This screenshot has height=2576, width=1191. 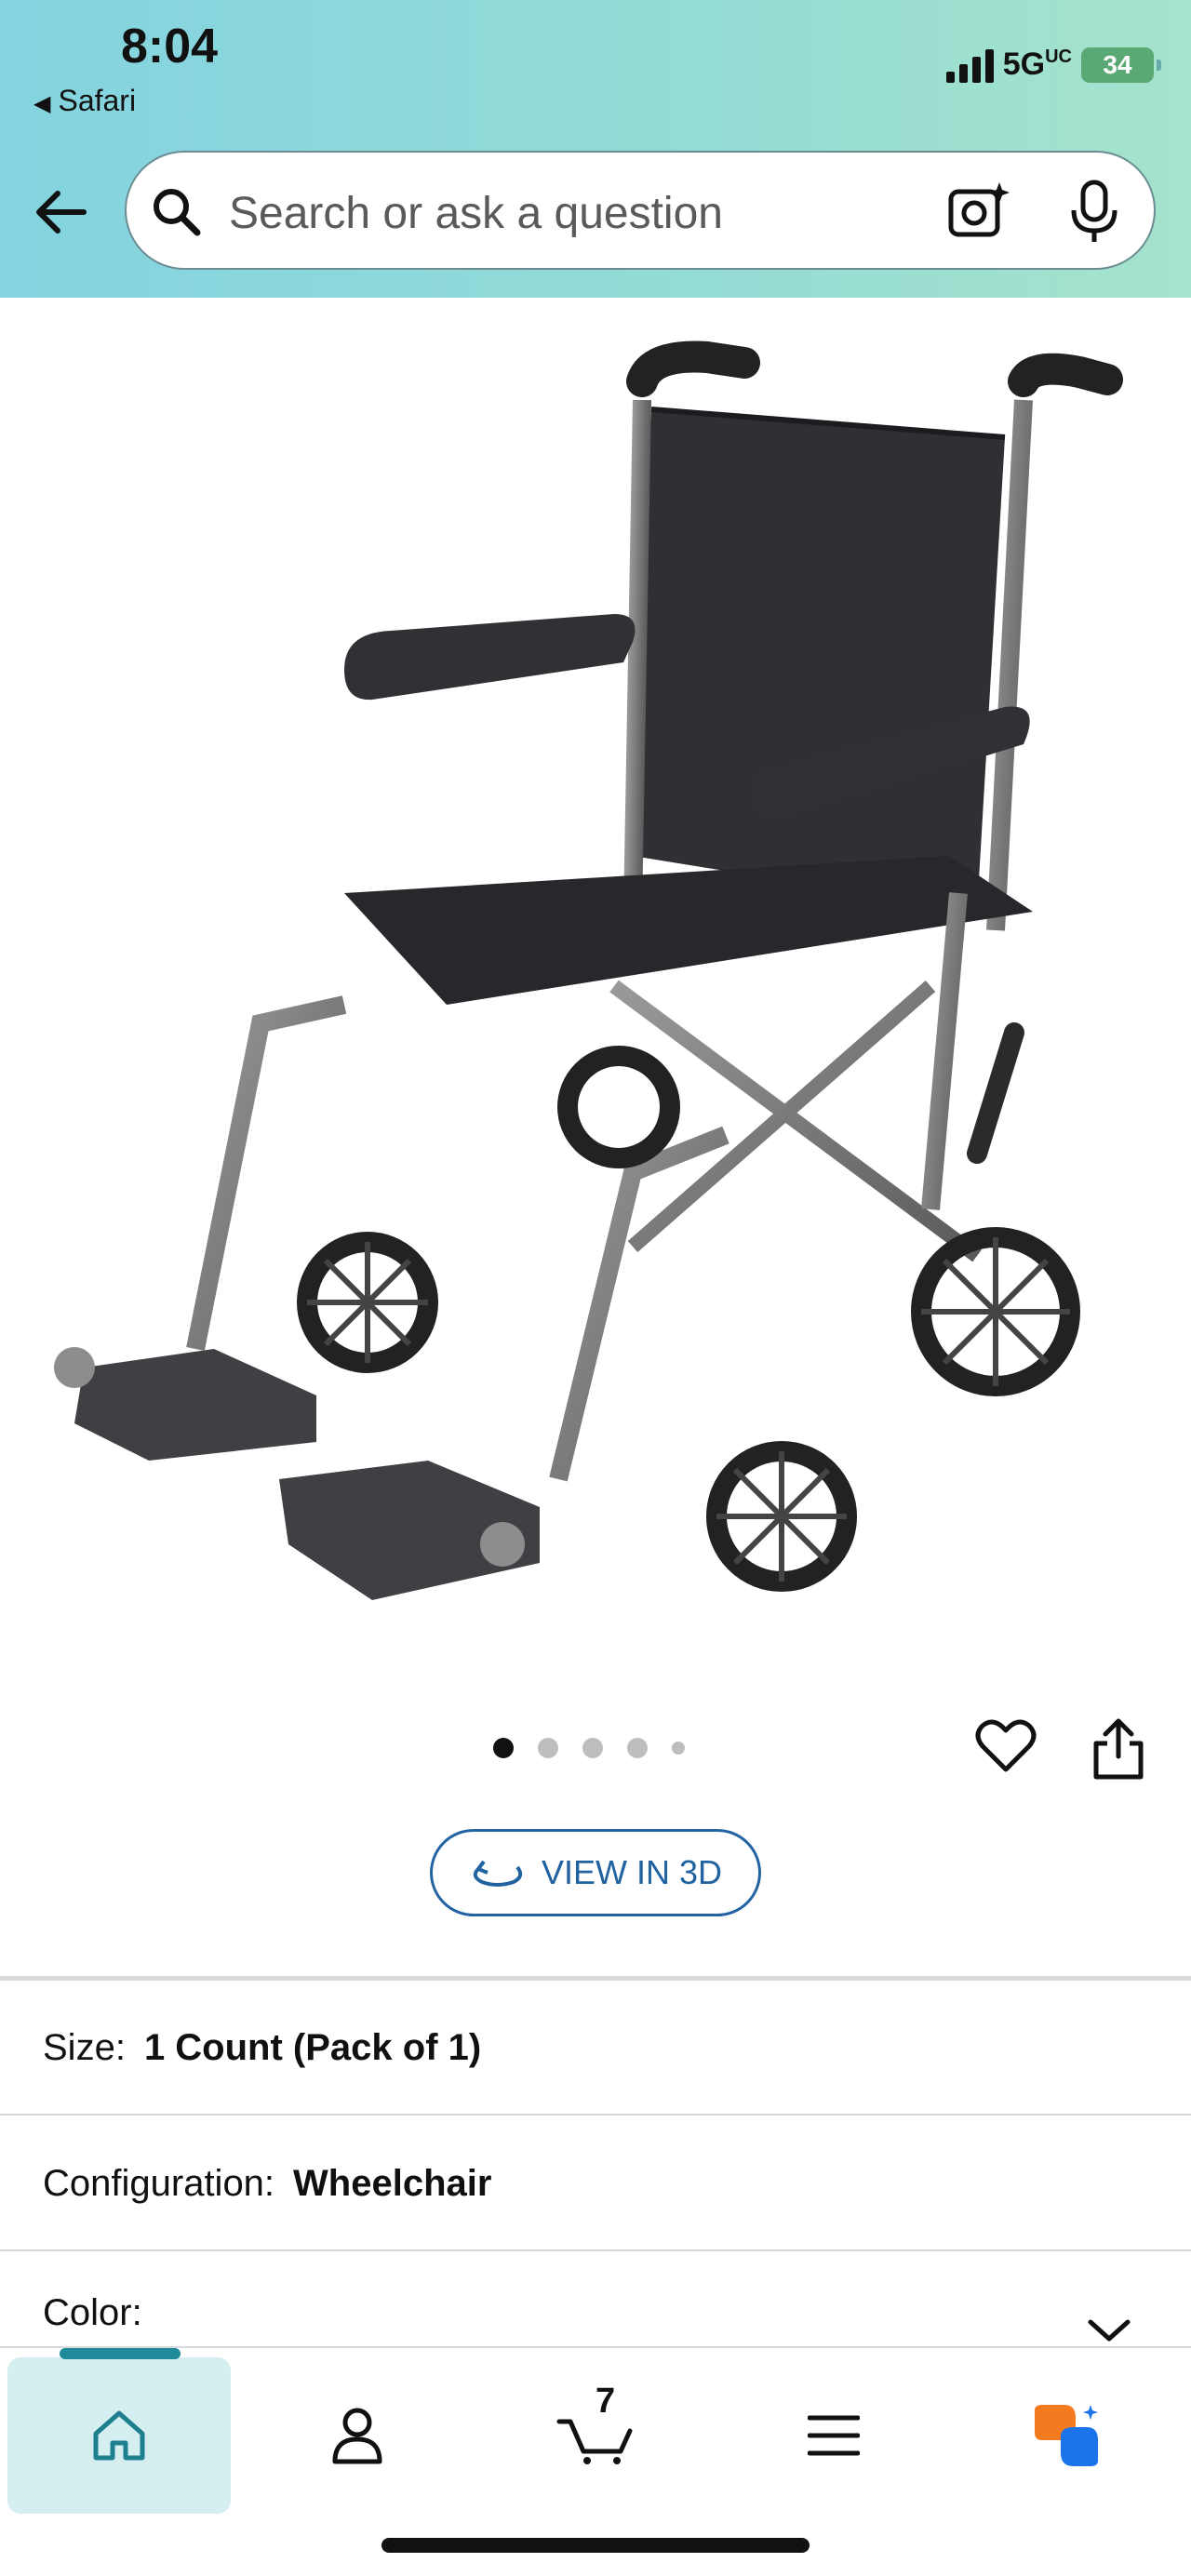 I want to click on rotate-3d-icon, so click(x=498, y=1873).